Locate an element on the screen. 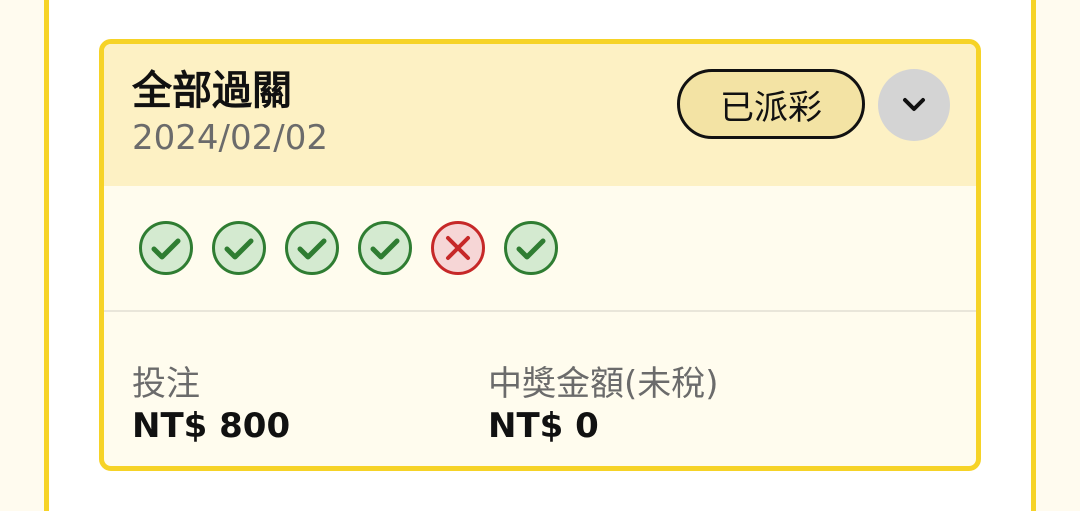 This screenshot has height=511, width=1080. payout-label: 中獎金額(未稅) is located at coordinates (603, 384).